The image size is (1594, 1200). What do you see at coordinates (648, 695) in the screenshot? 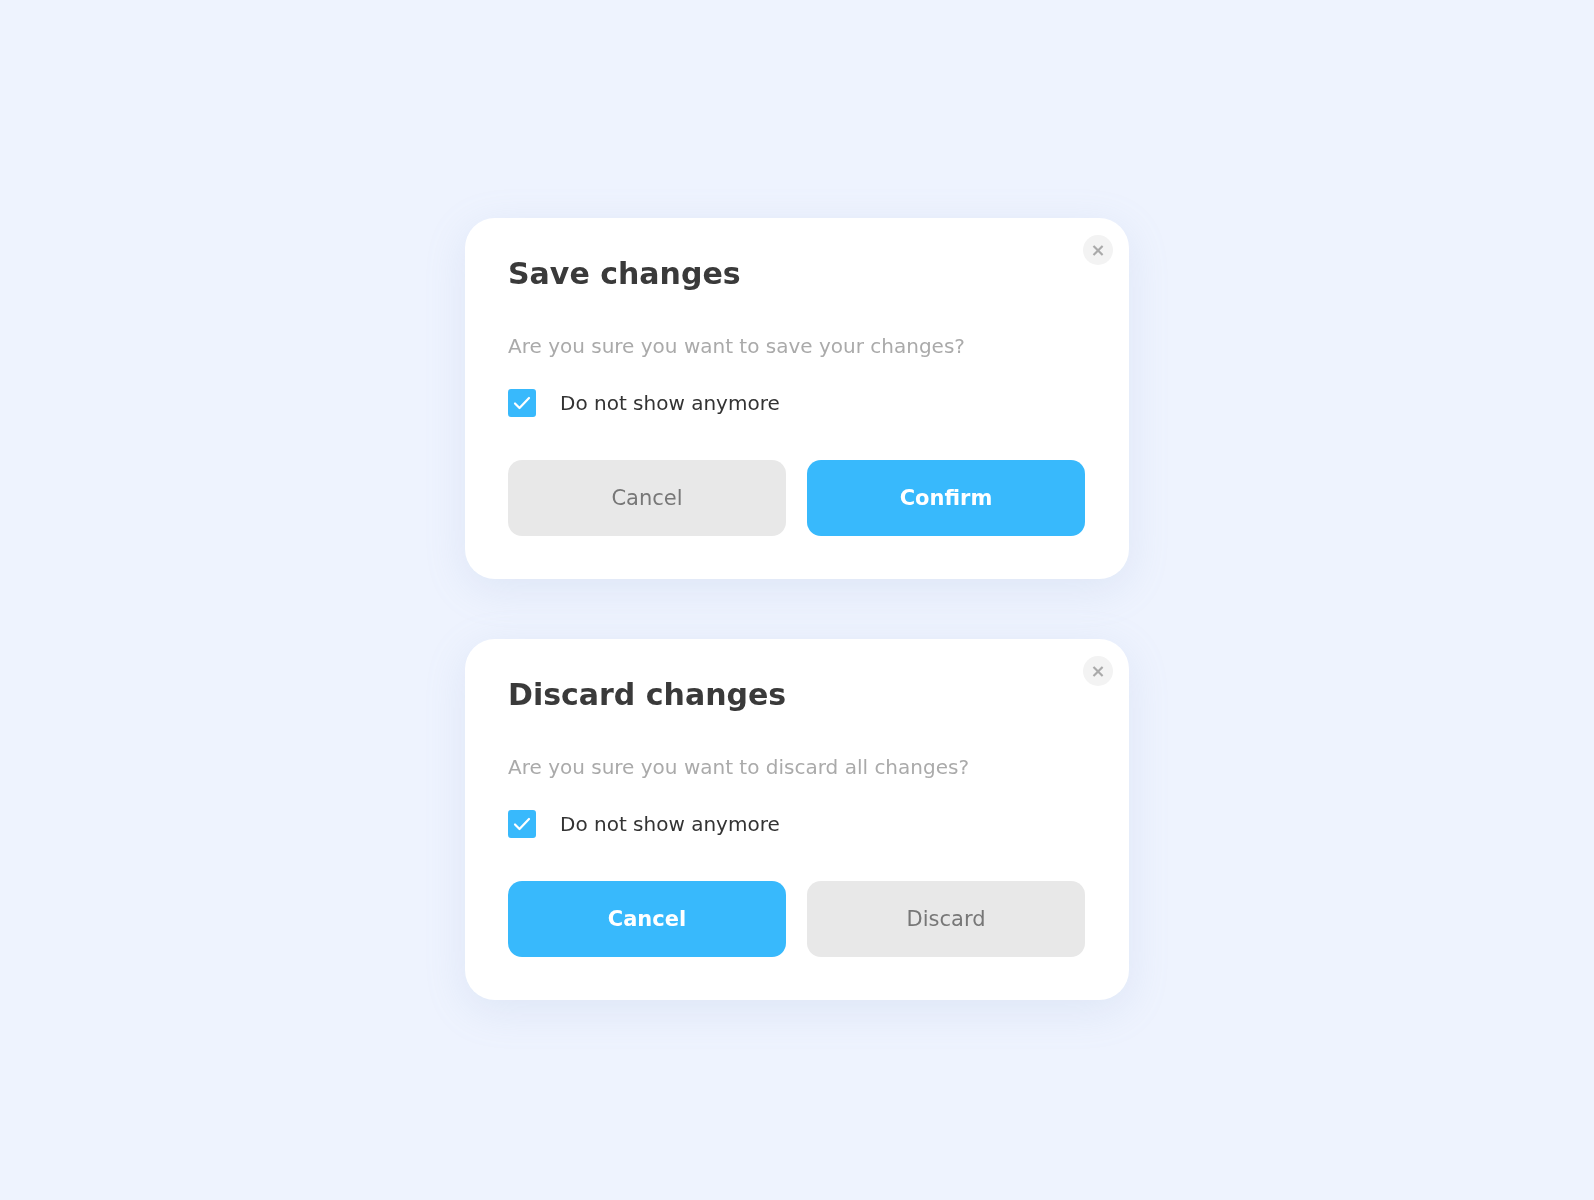
I see `dialog-title: Discard changes` at bounding box center [648, 695].